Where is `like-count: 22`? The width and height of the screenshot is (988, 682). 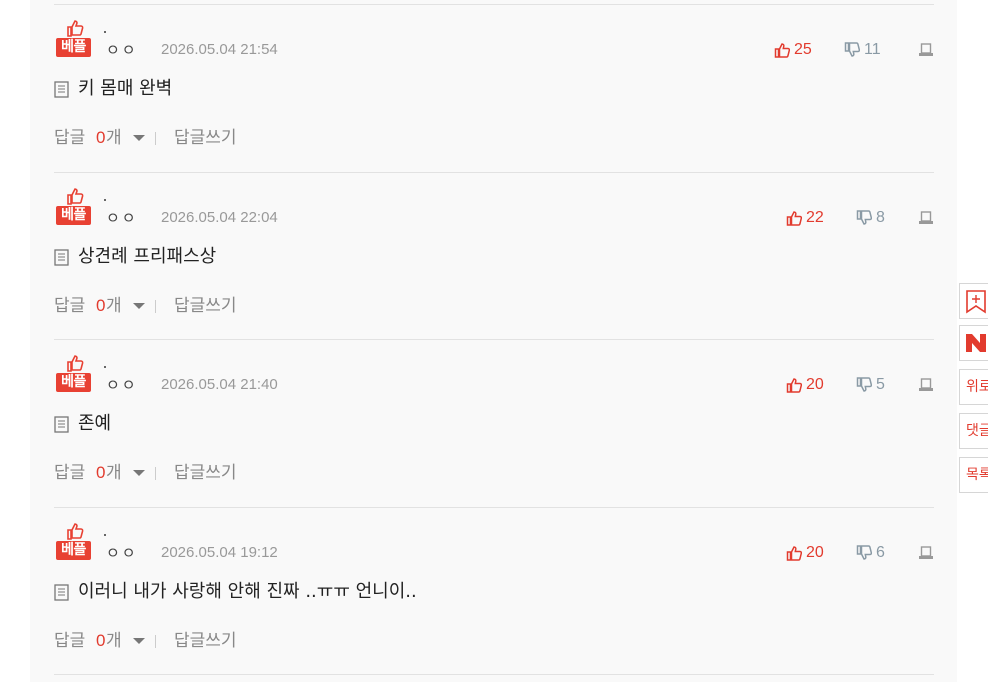
like-count: 22 is located at coordinates (815, 217).